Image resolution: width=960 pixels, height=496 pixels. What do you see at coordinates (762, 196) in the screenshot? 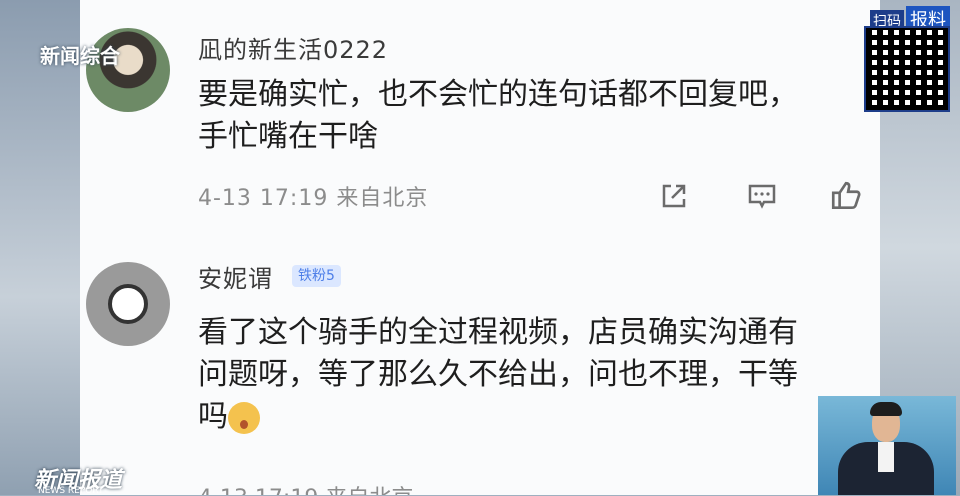
I see `comment-icon` at bounding box center [762, 196].